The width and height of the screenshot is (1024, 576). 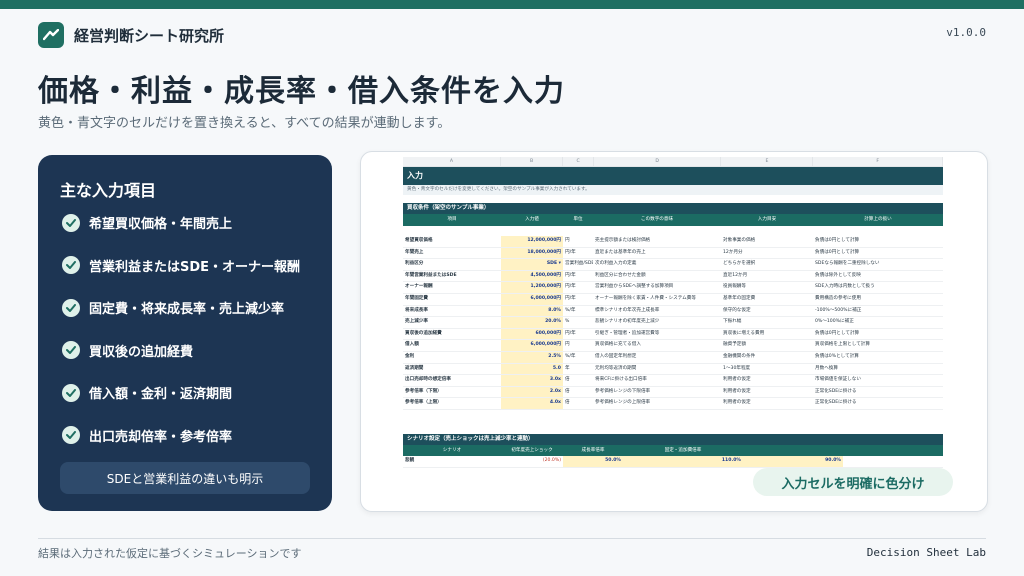 I want to click on table-row: 売上減少率 20.0%% 悲観シナリオの初年度売上減少 下振れ幅 0%〜100%に補正, so click(x=673, y=323).